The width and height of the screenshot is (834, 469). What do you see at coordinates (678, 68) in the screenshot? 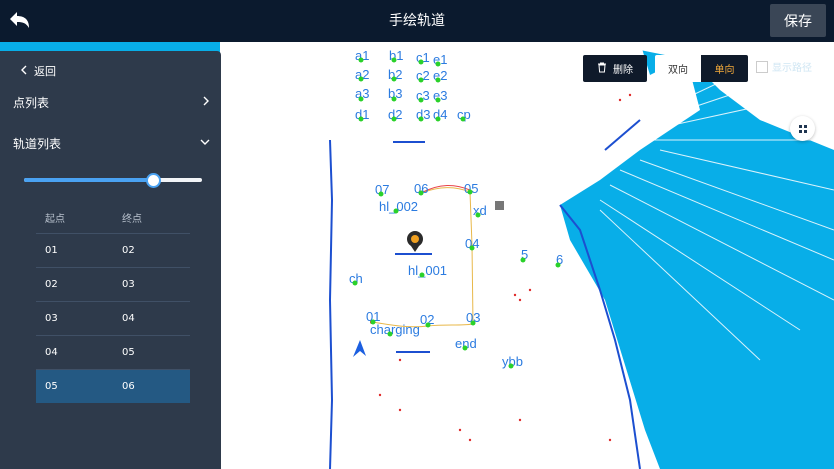
I see `bidirectional-toggle: 双向` at bounding box center [678, 68].